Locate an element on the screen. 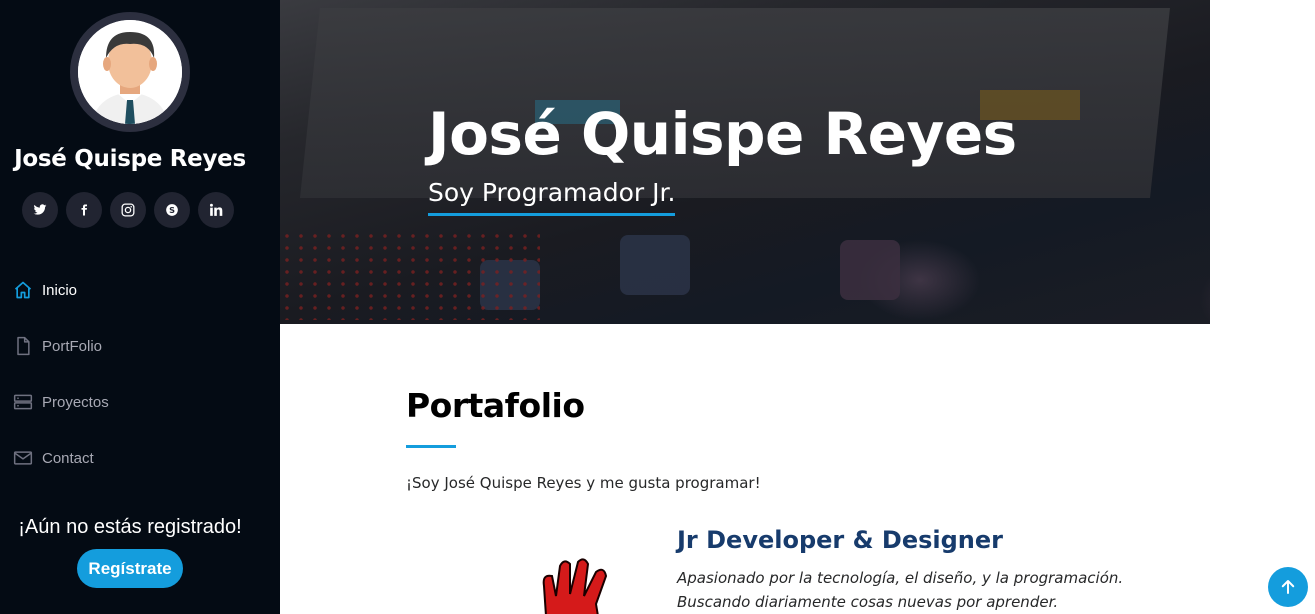 The image size is (1315, 614). title-underline is located at coordinates (431, 446).